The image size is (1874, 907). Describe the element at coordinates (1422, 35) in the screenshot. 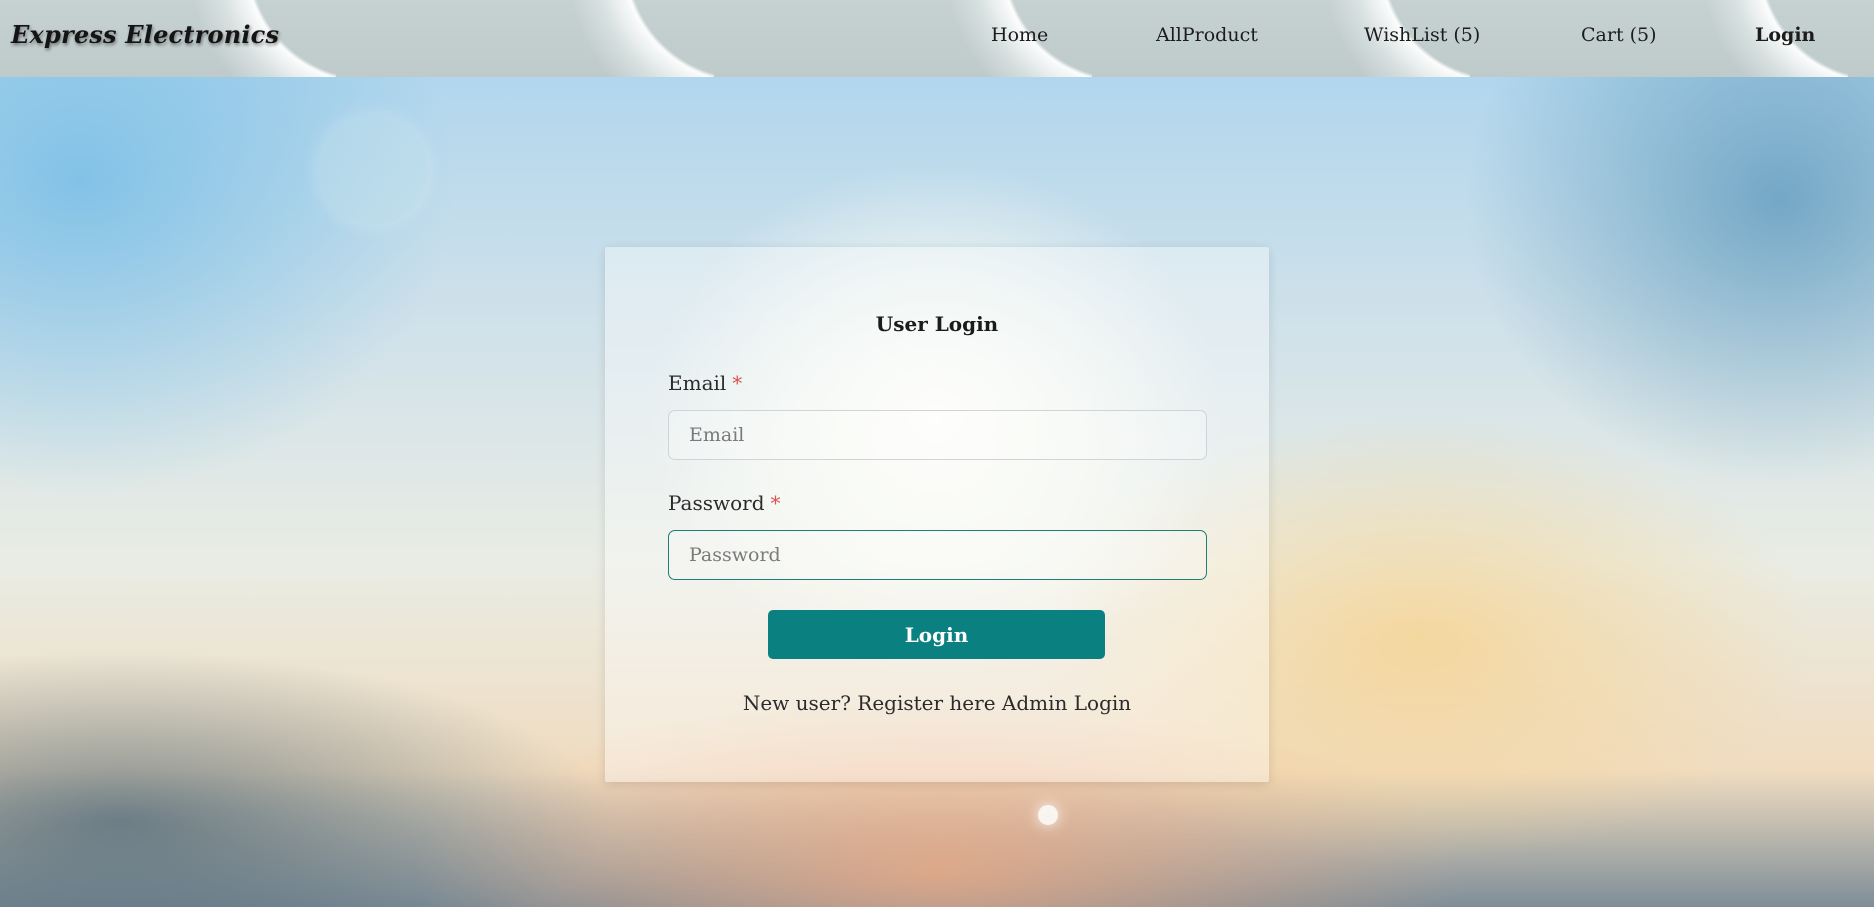

I see `nav-wishlist: WishList (5)` at that location.